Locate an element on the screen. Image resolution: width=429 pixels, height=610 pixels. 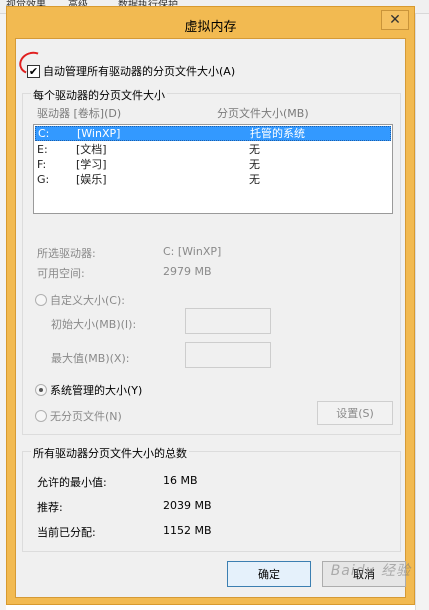
max-size-label: 最大值(MB)(X): is located at coordinates (90, 358).